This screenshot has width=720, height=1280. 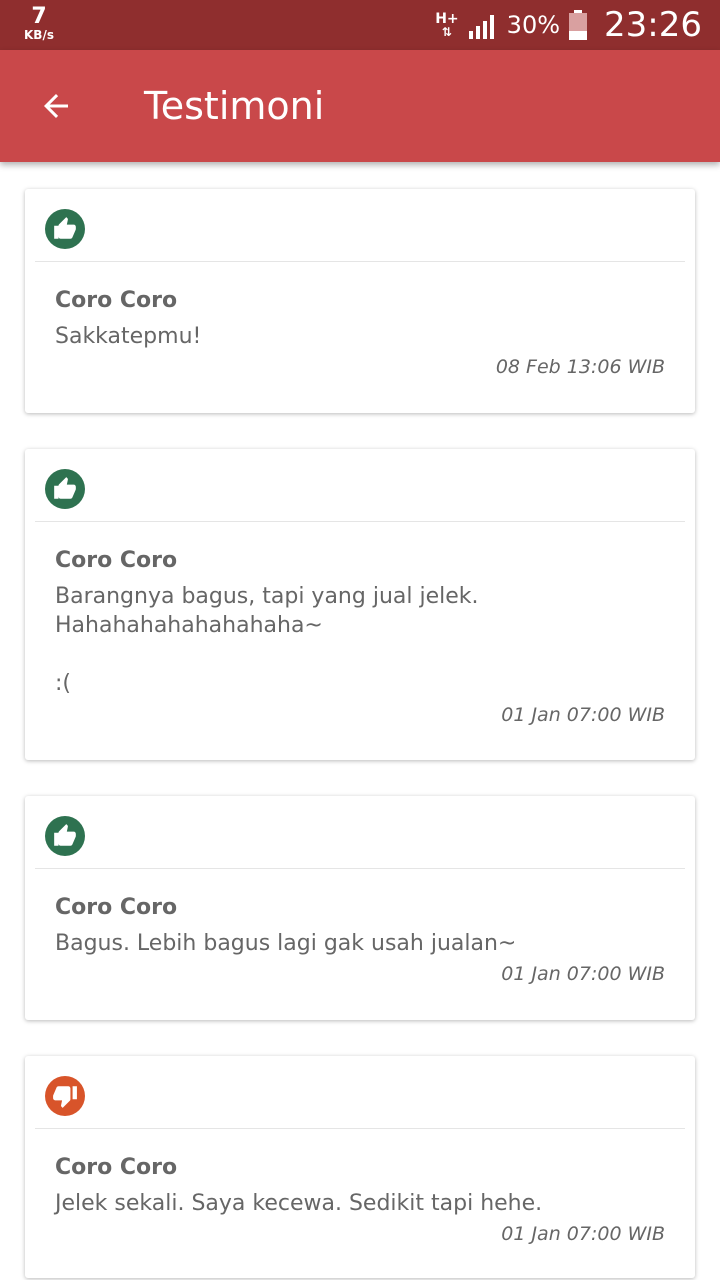 I want to click on page-title: Testimoni, so click(x=234, y=106).